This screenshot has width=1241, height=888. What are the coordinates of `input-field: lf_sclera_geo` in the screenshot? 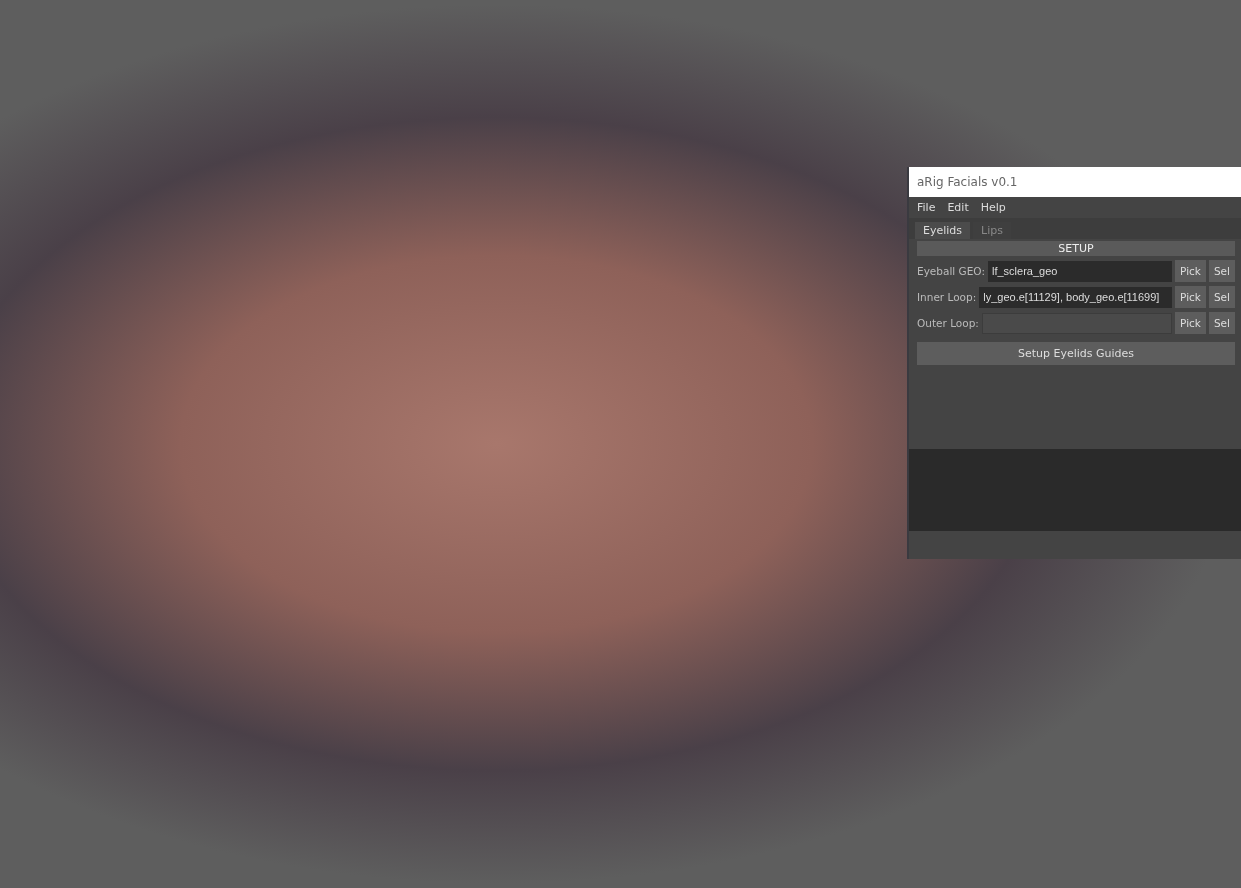 It's located at (1080, 271).